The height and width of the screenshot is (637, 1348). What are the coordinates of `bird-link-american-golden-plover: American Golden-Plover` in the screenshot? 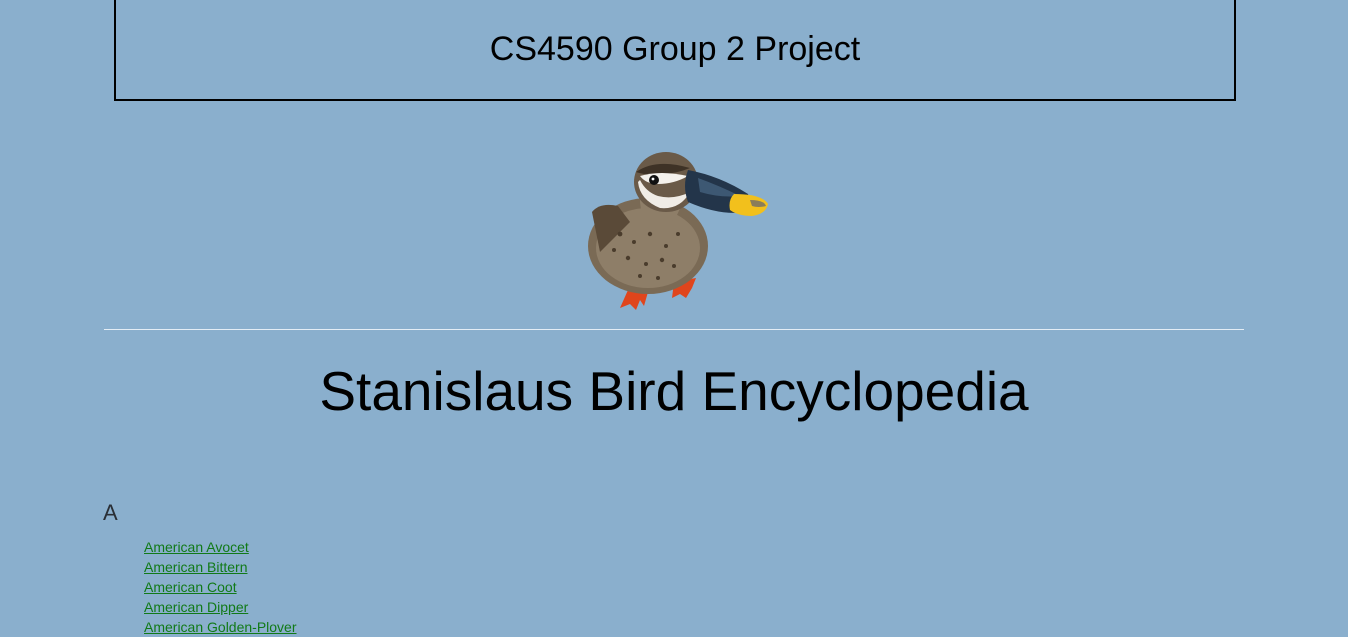 It's located at (220, 627).